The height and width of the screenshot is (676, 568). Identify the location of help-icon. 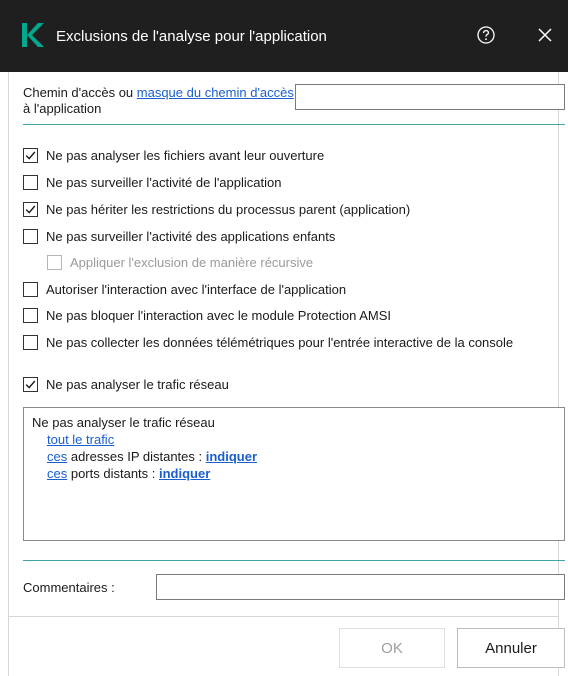
(486, 35).